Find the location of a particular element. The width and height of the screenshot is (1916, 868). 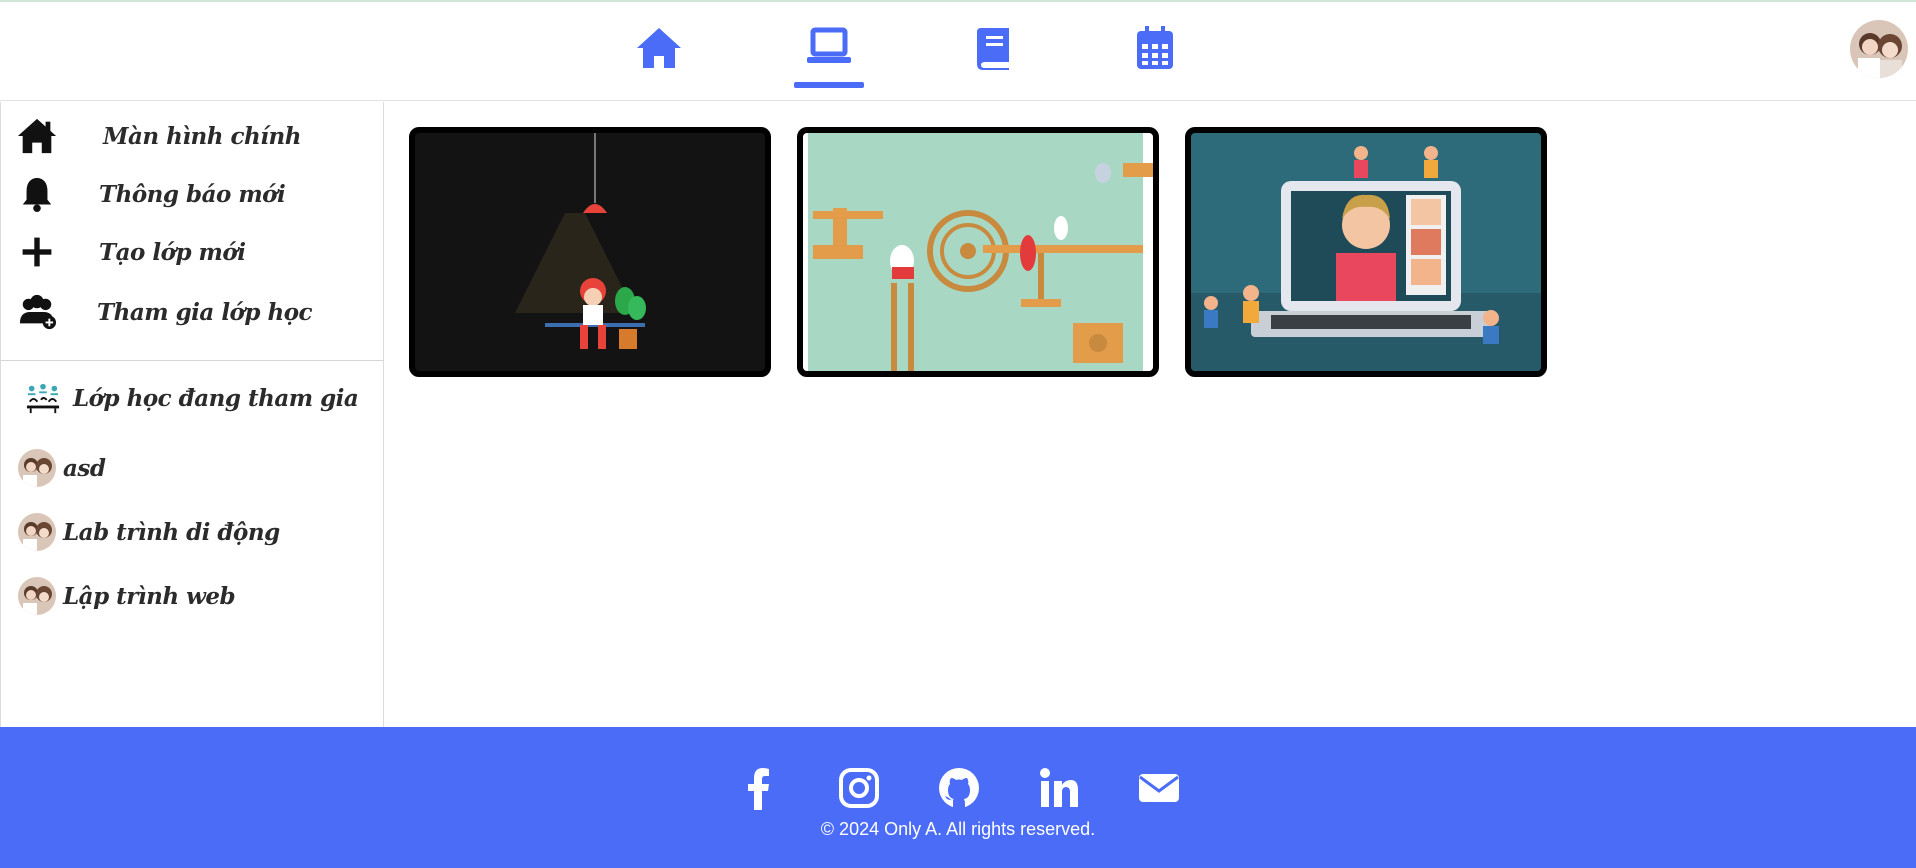

sidebar-item-join-class: Tham gia lớp học is located at coordinates (191, 312).